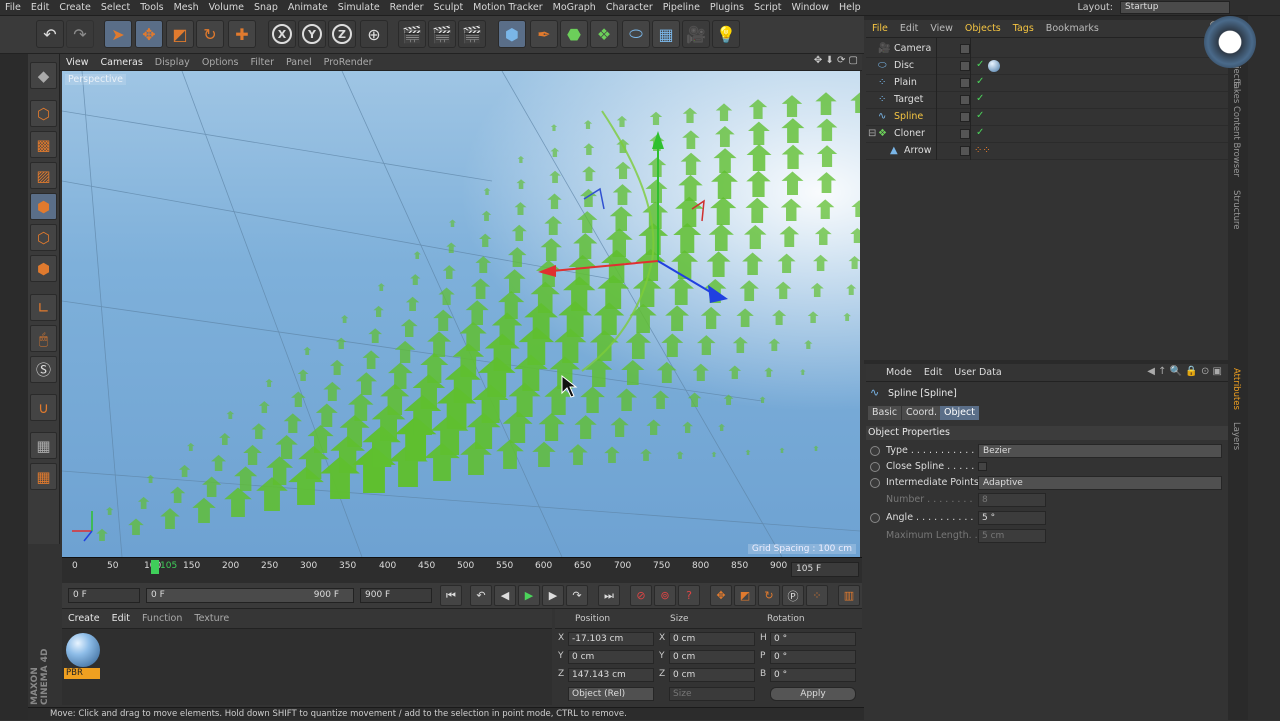 This screenshot has height=721, width=1280. I want to click on menu-volume: Volume, so click(226, 8).